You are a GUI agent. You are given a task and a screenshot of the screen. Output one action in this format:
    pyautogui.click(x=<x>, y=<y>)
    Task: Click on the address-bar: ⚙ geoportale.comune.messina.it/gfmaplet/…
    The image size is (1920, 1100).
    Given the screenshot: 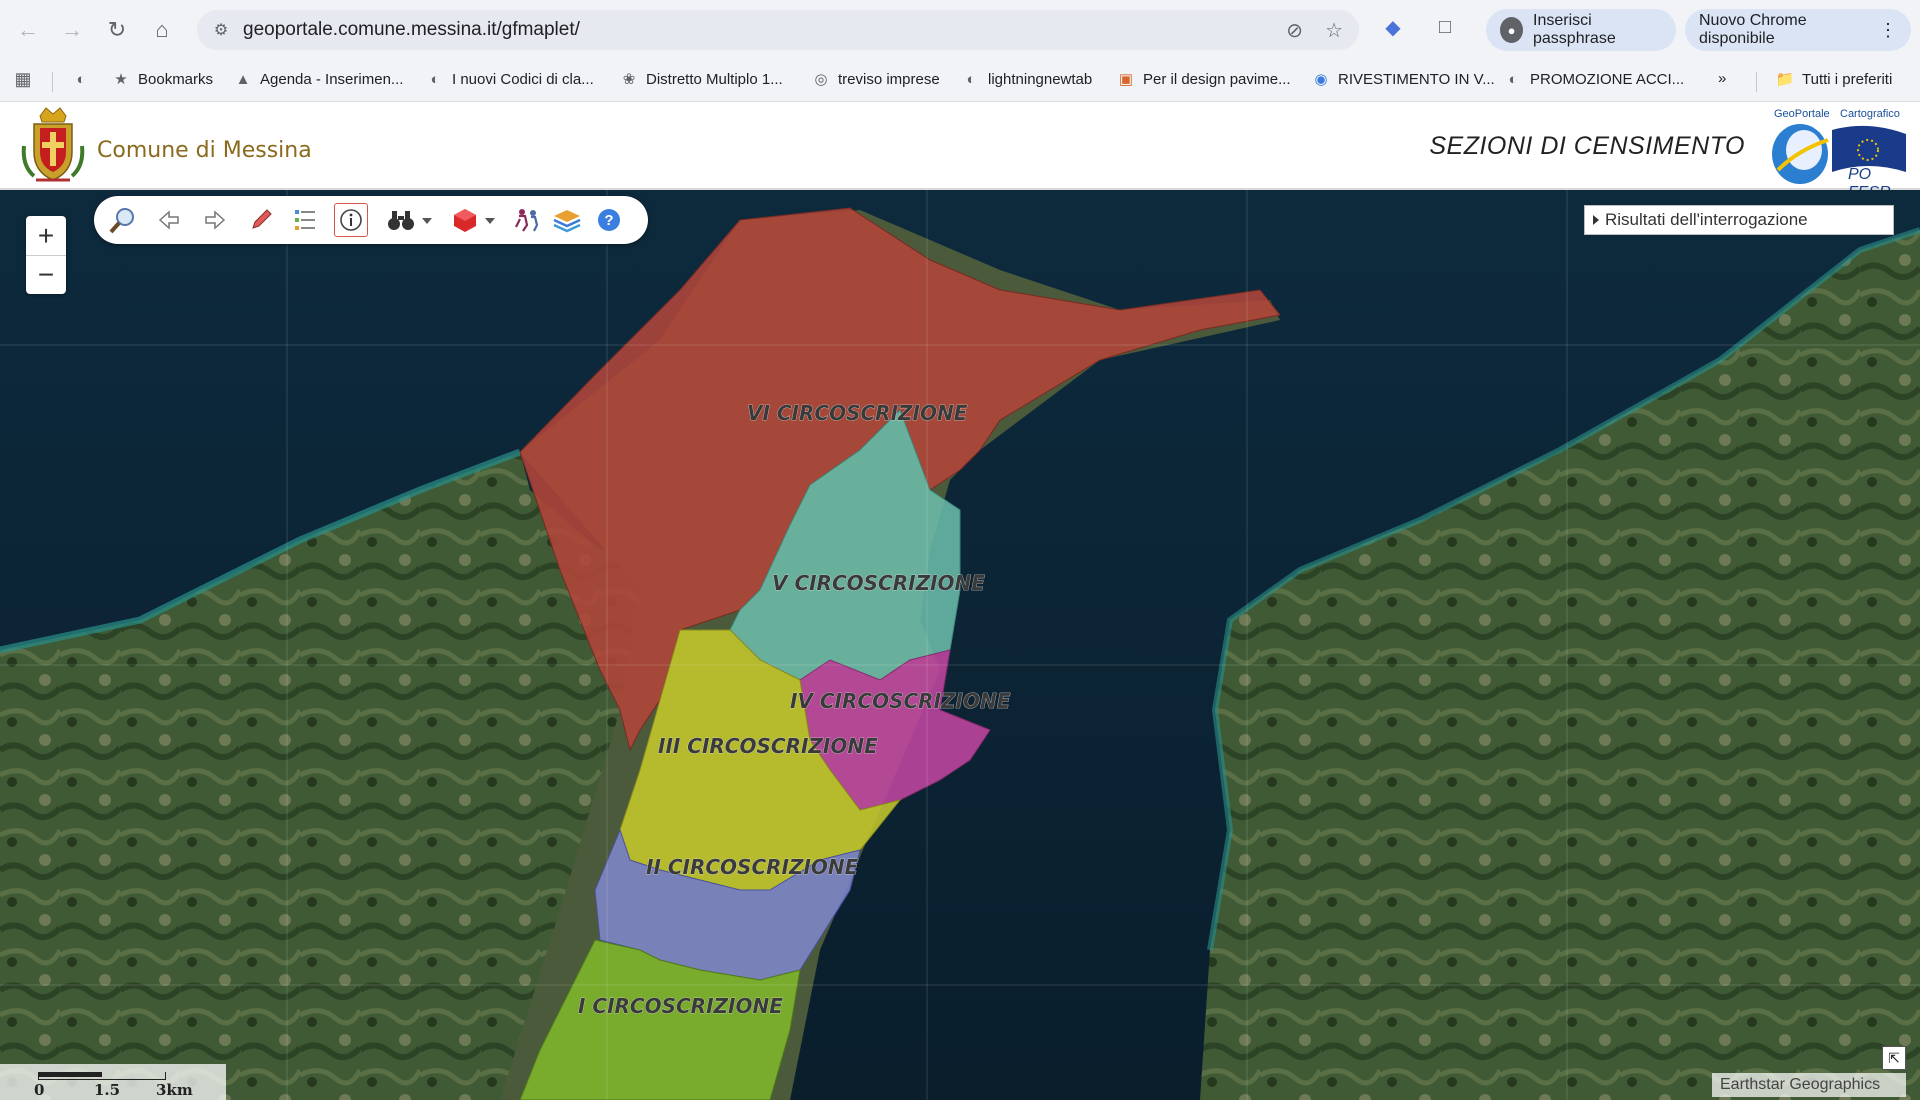 What is the action you would take?
    pyautogui.click(x=778, y=30)
    